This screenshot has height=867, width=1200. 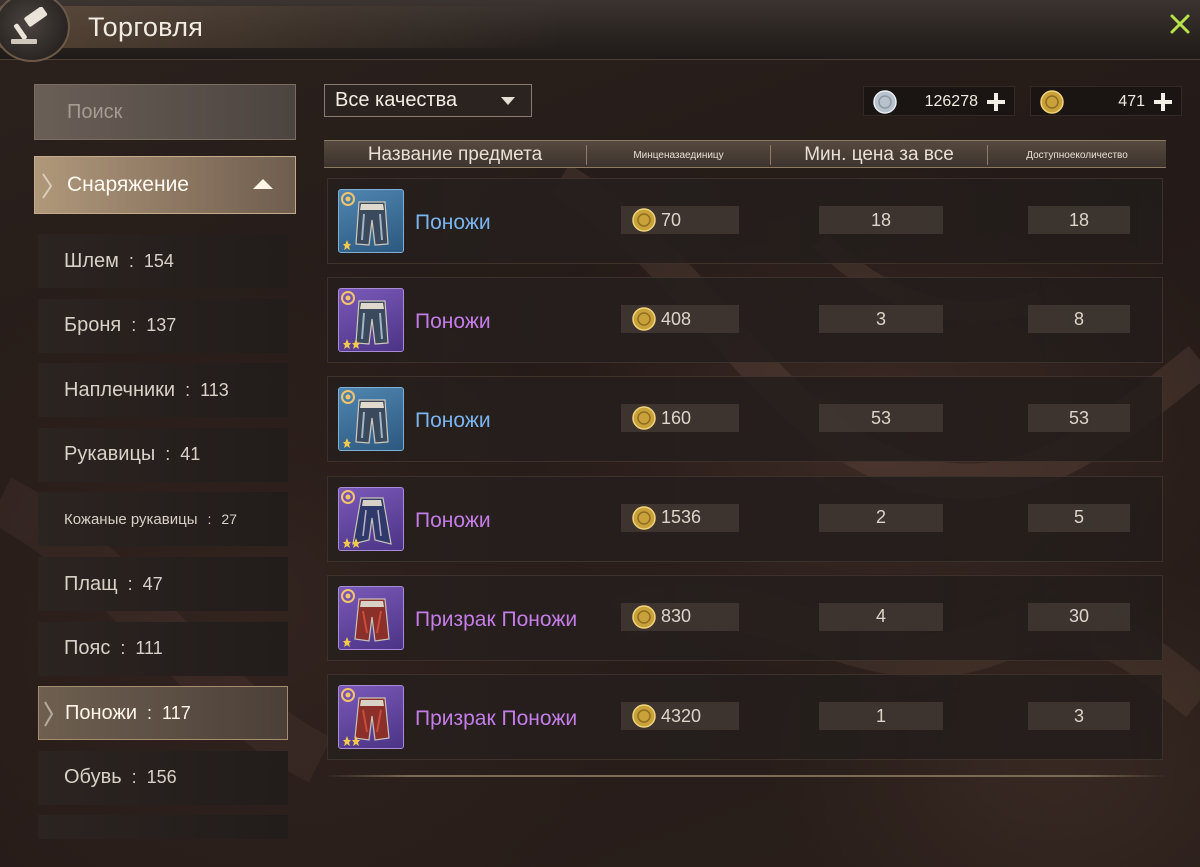 I want to click on add-gold-button, so click(x=1163, y=102).